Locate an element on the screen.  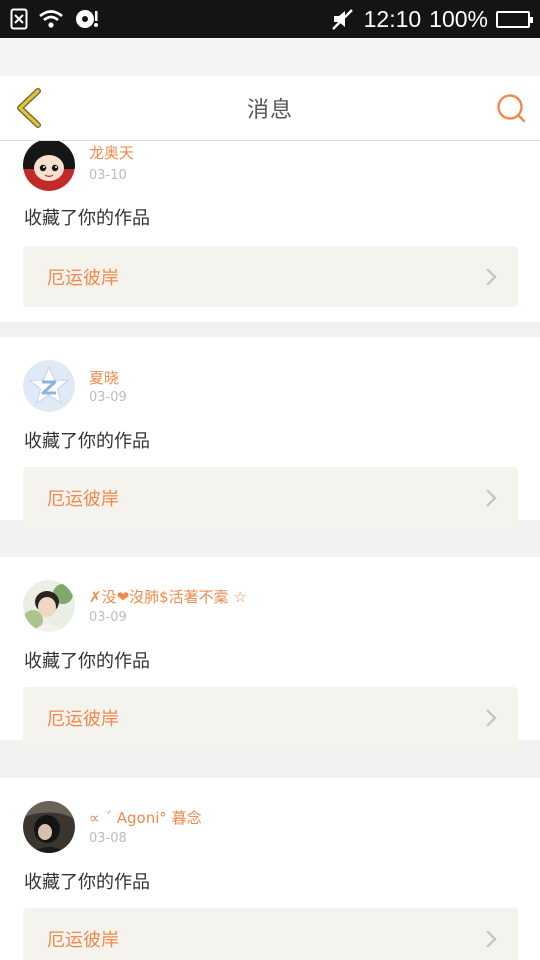
music-disc-icon is located at coordinates (87, 19).